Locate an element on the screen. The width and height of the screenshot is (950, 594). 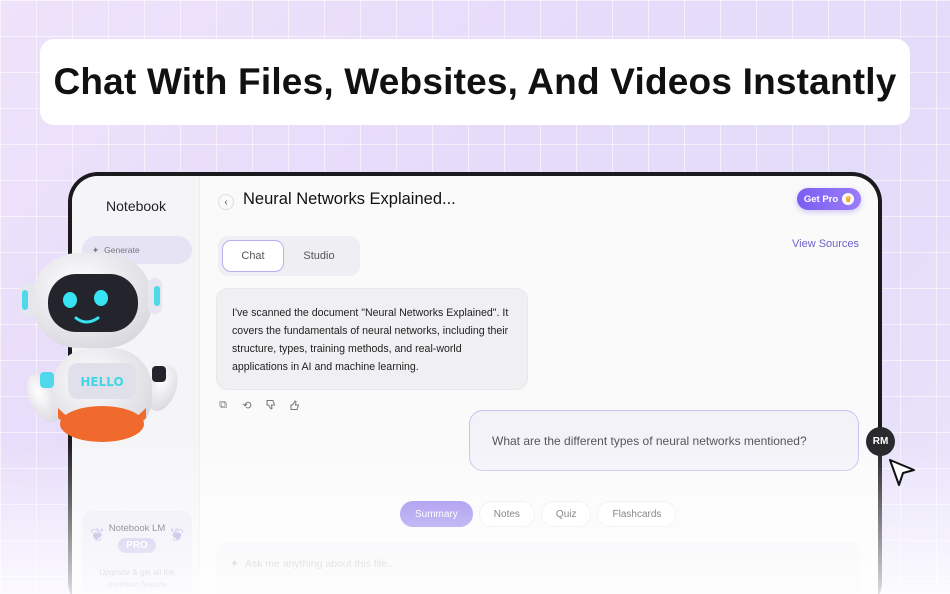
pro-badge: PRO is located at coordinates (137, 545).